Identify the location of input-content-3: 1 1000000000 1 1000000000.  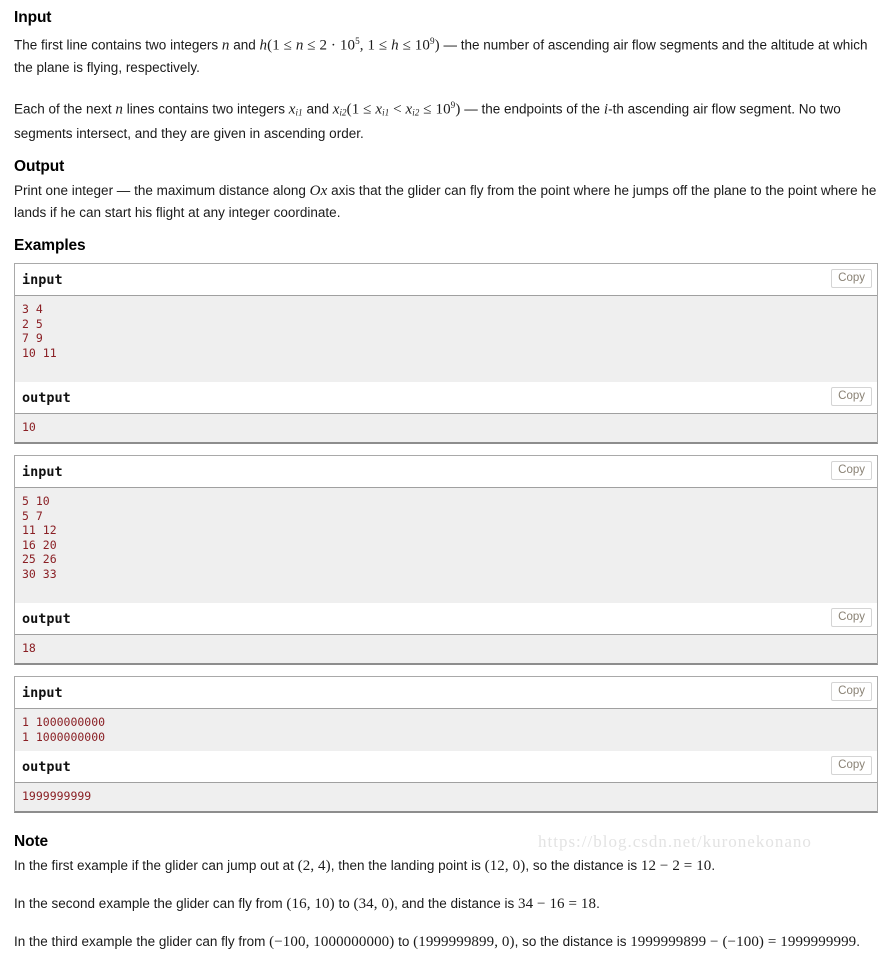
(446, 730).